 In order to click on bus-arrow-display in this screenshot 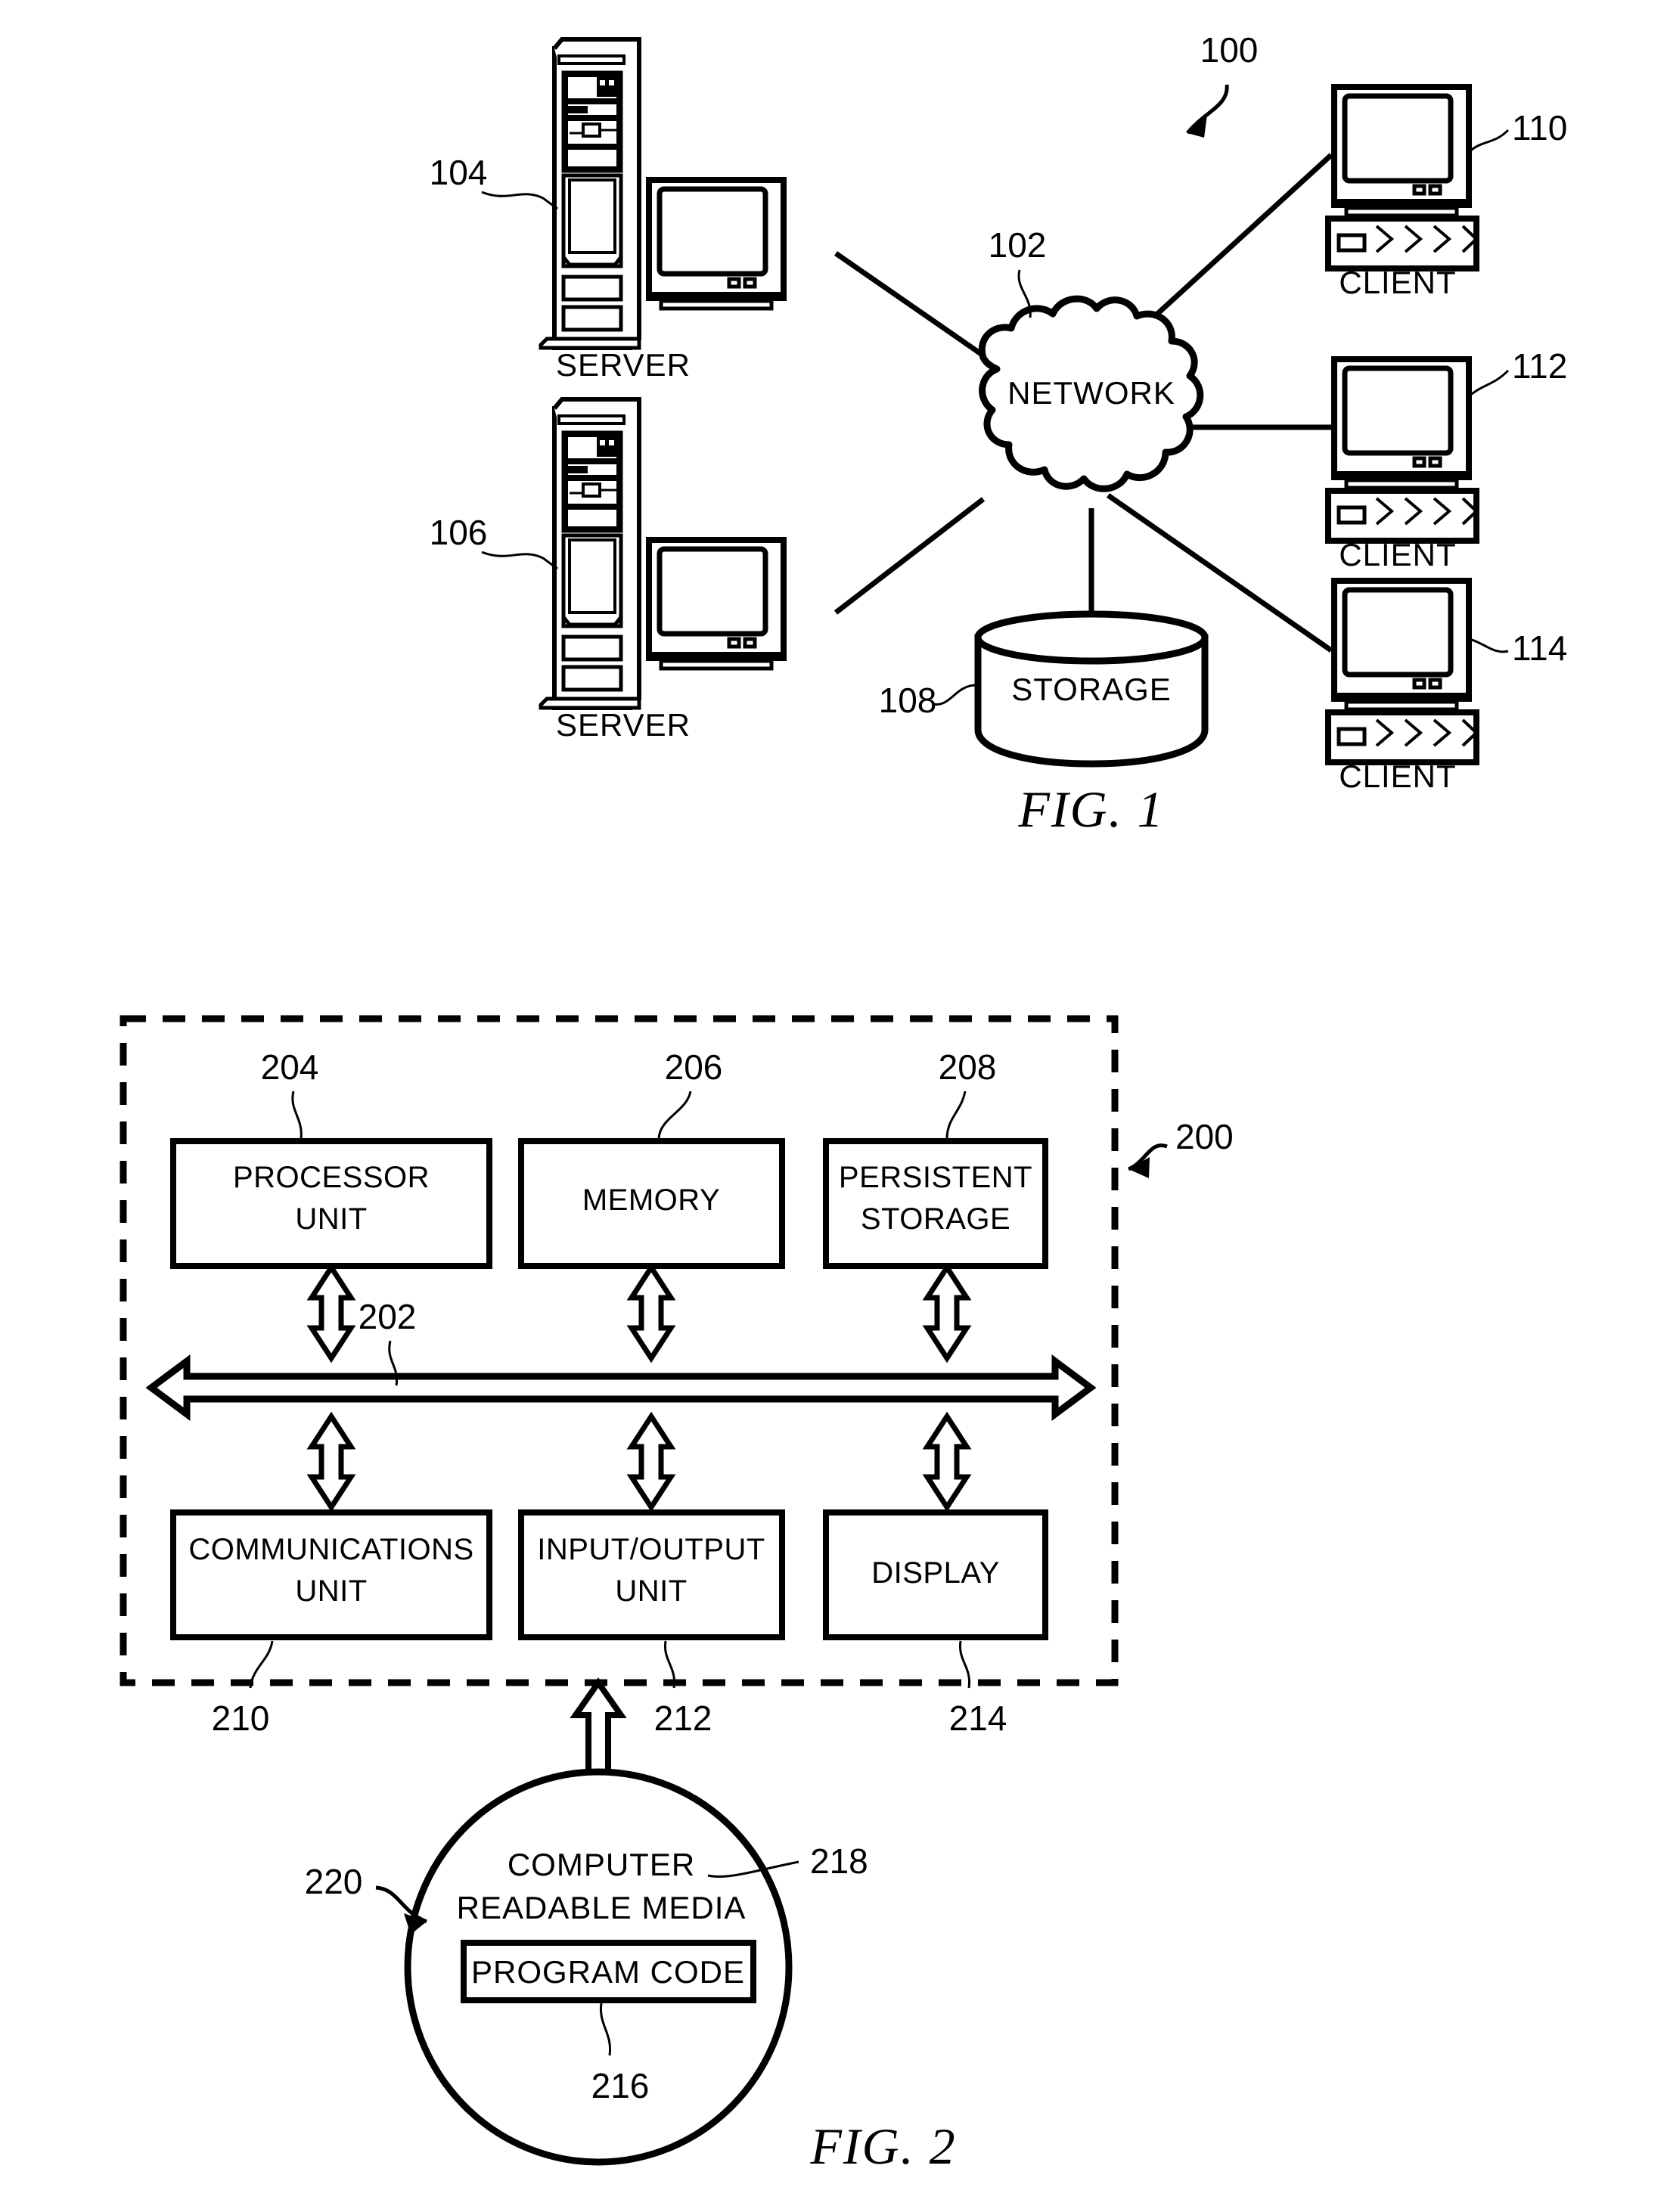, I will do `click(947, 1462)`.